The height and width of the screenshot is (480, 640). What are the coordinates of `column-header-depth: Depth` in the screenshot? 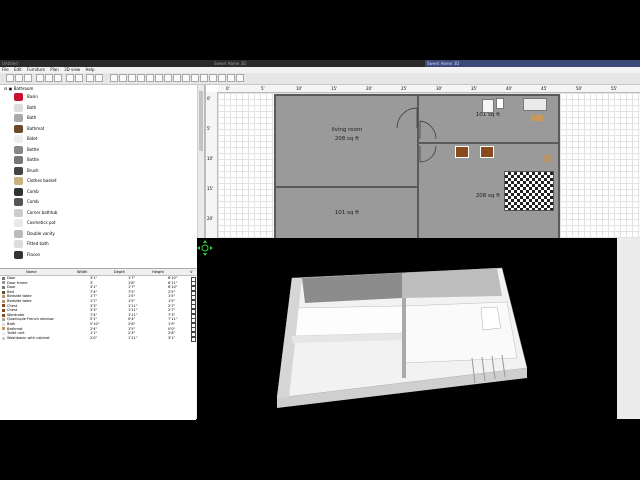 It's located at (119, 272).